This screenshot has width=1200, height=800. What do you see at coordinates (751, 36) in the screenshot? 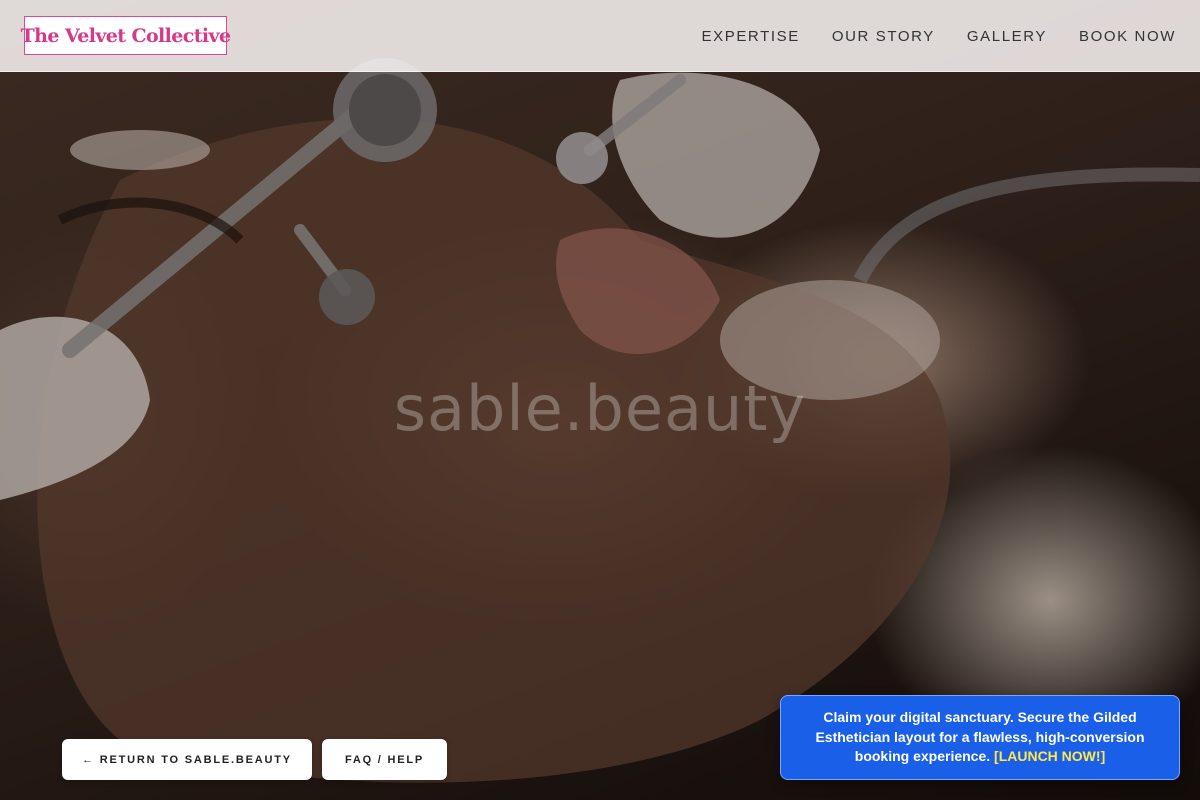
I see `nav-expertise: EXPERTISE` at bounding box center [751, 36].